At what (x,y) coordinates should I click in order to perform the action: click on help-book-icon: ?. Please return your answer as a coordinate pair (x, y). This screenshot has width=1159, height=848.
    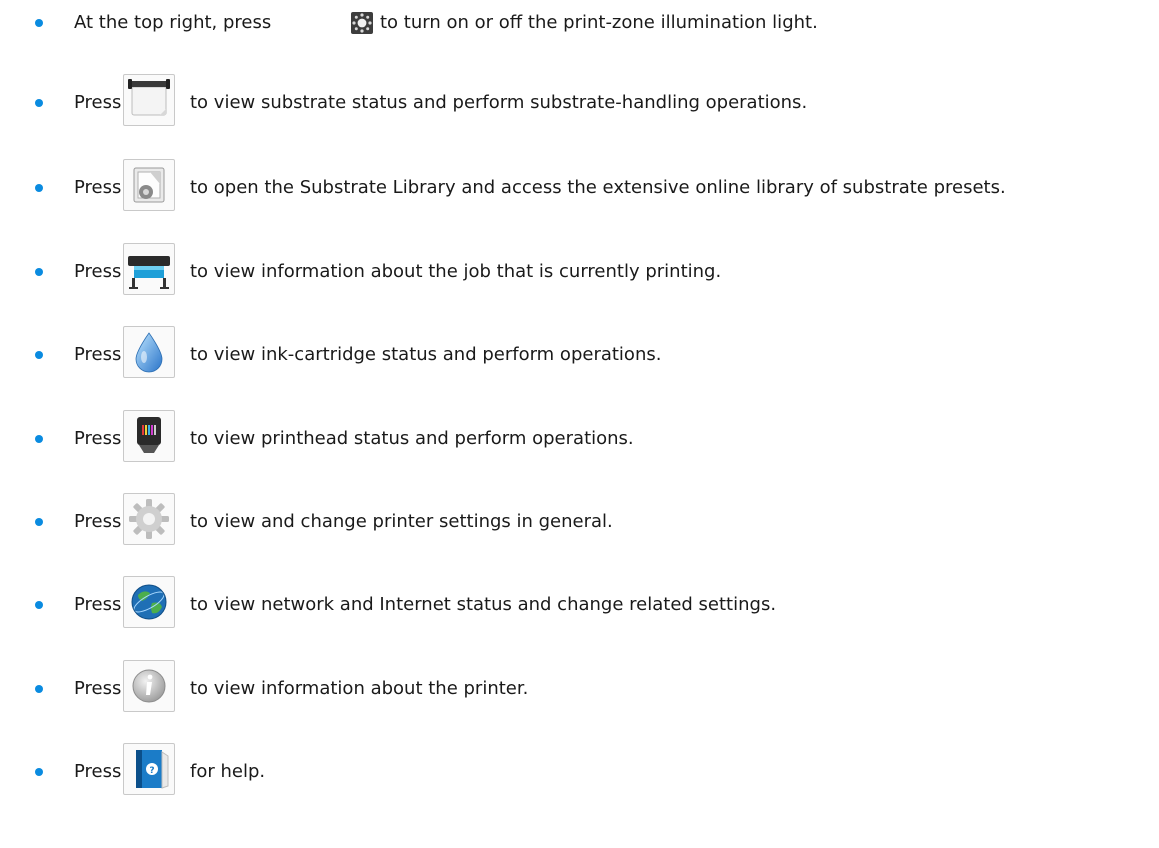
    Looking at the image, I should click on (149, 769).